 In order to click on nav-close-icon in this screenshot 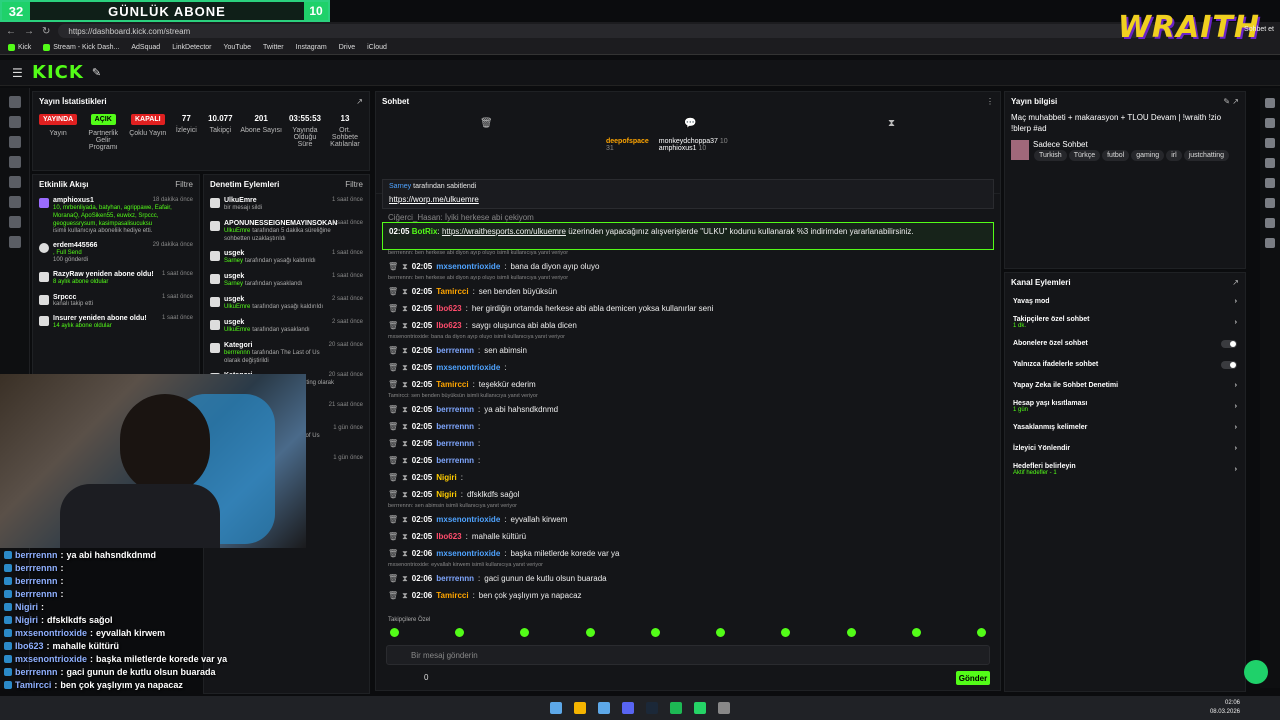, I will do `click(1270, 123)`.